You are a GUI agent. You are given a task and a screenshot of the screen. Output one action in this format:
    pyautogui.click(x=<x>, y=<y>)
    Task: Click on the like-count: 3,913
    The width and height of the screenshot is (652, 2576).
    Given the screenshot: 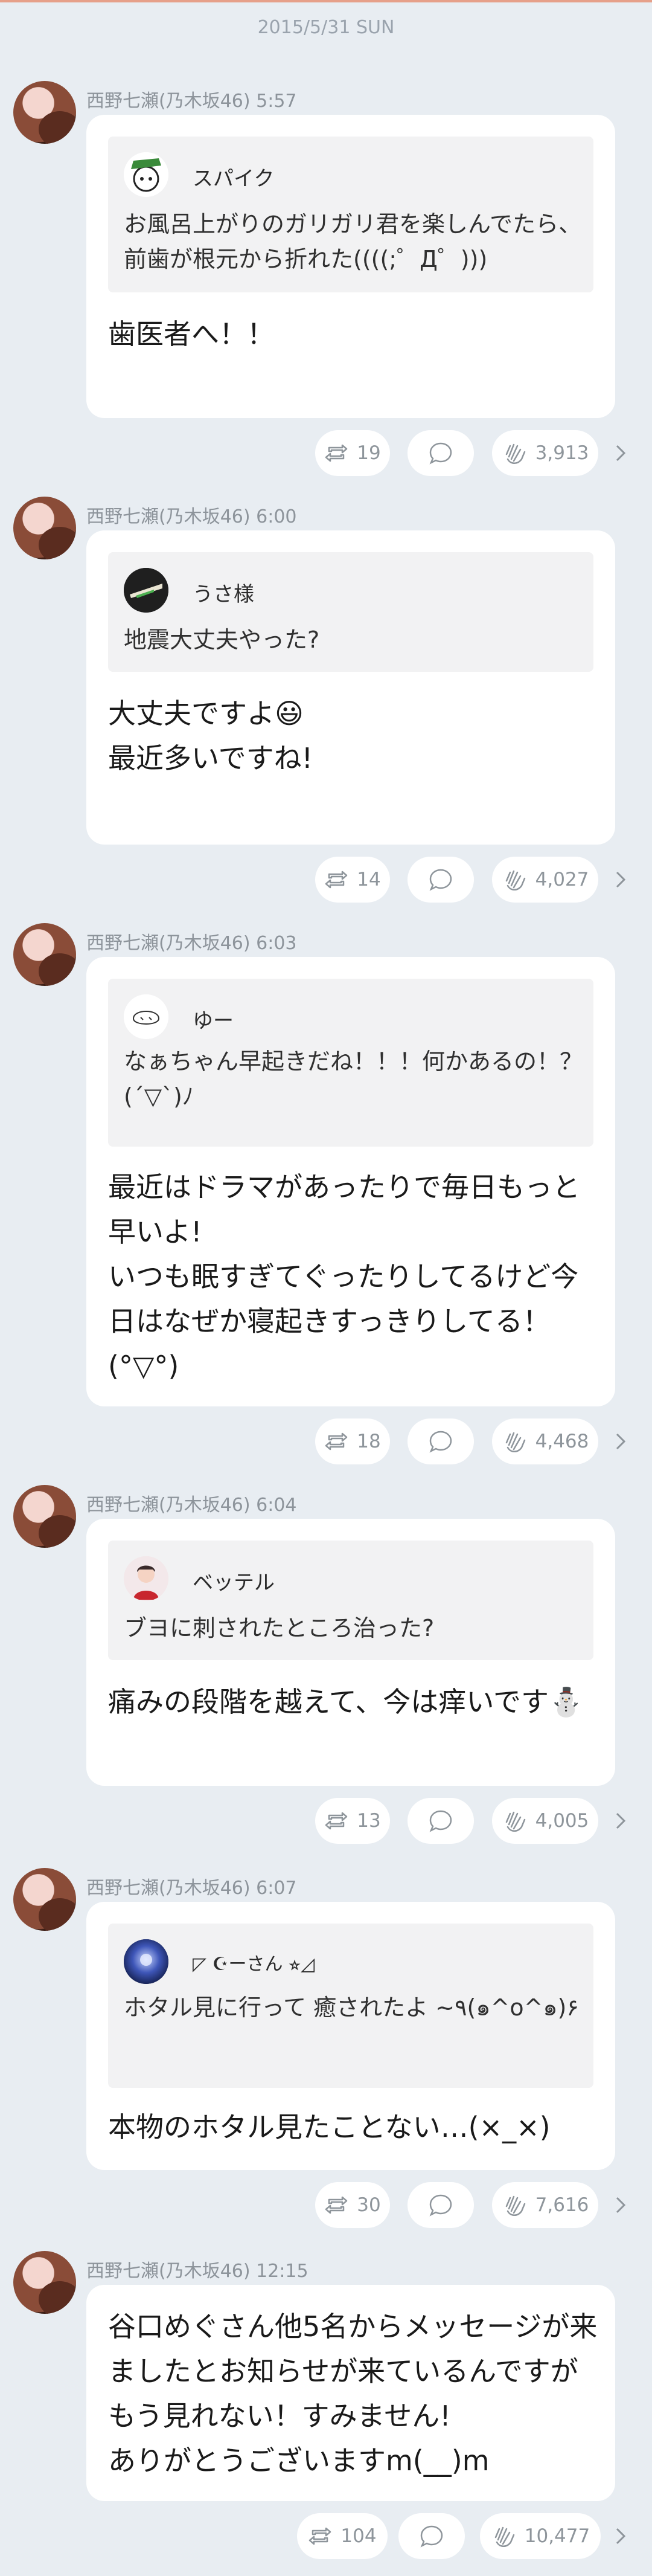 What is the action you would take?
    pyautogui.click(x=562, y=453)
    